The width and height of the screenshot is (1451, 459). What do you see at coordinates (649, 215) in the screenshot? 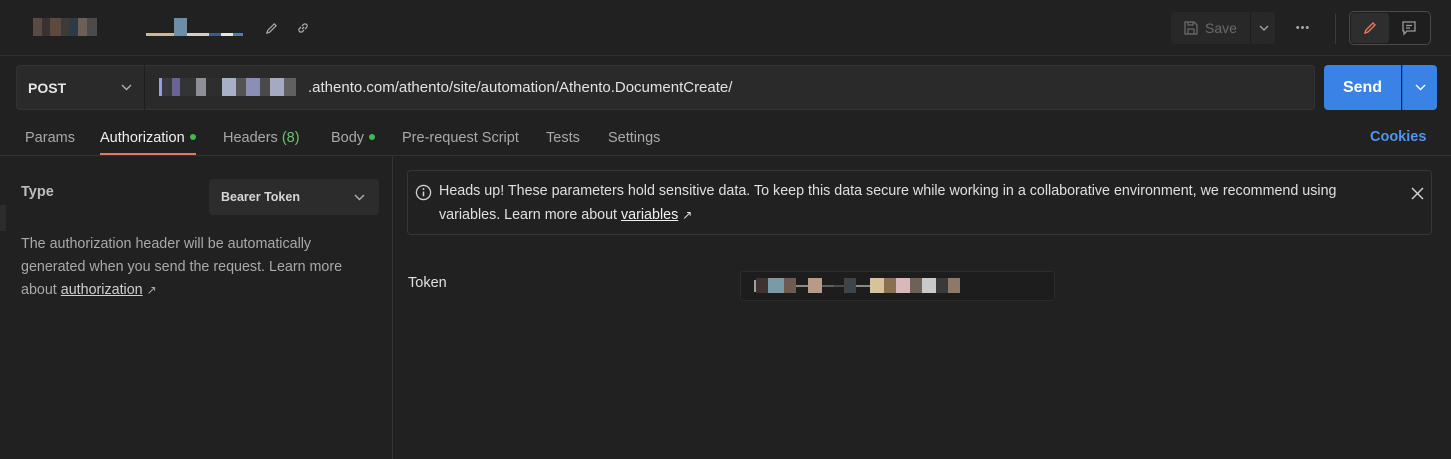
I see `variables-link: variables` at bounding box center [649, 215].